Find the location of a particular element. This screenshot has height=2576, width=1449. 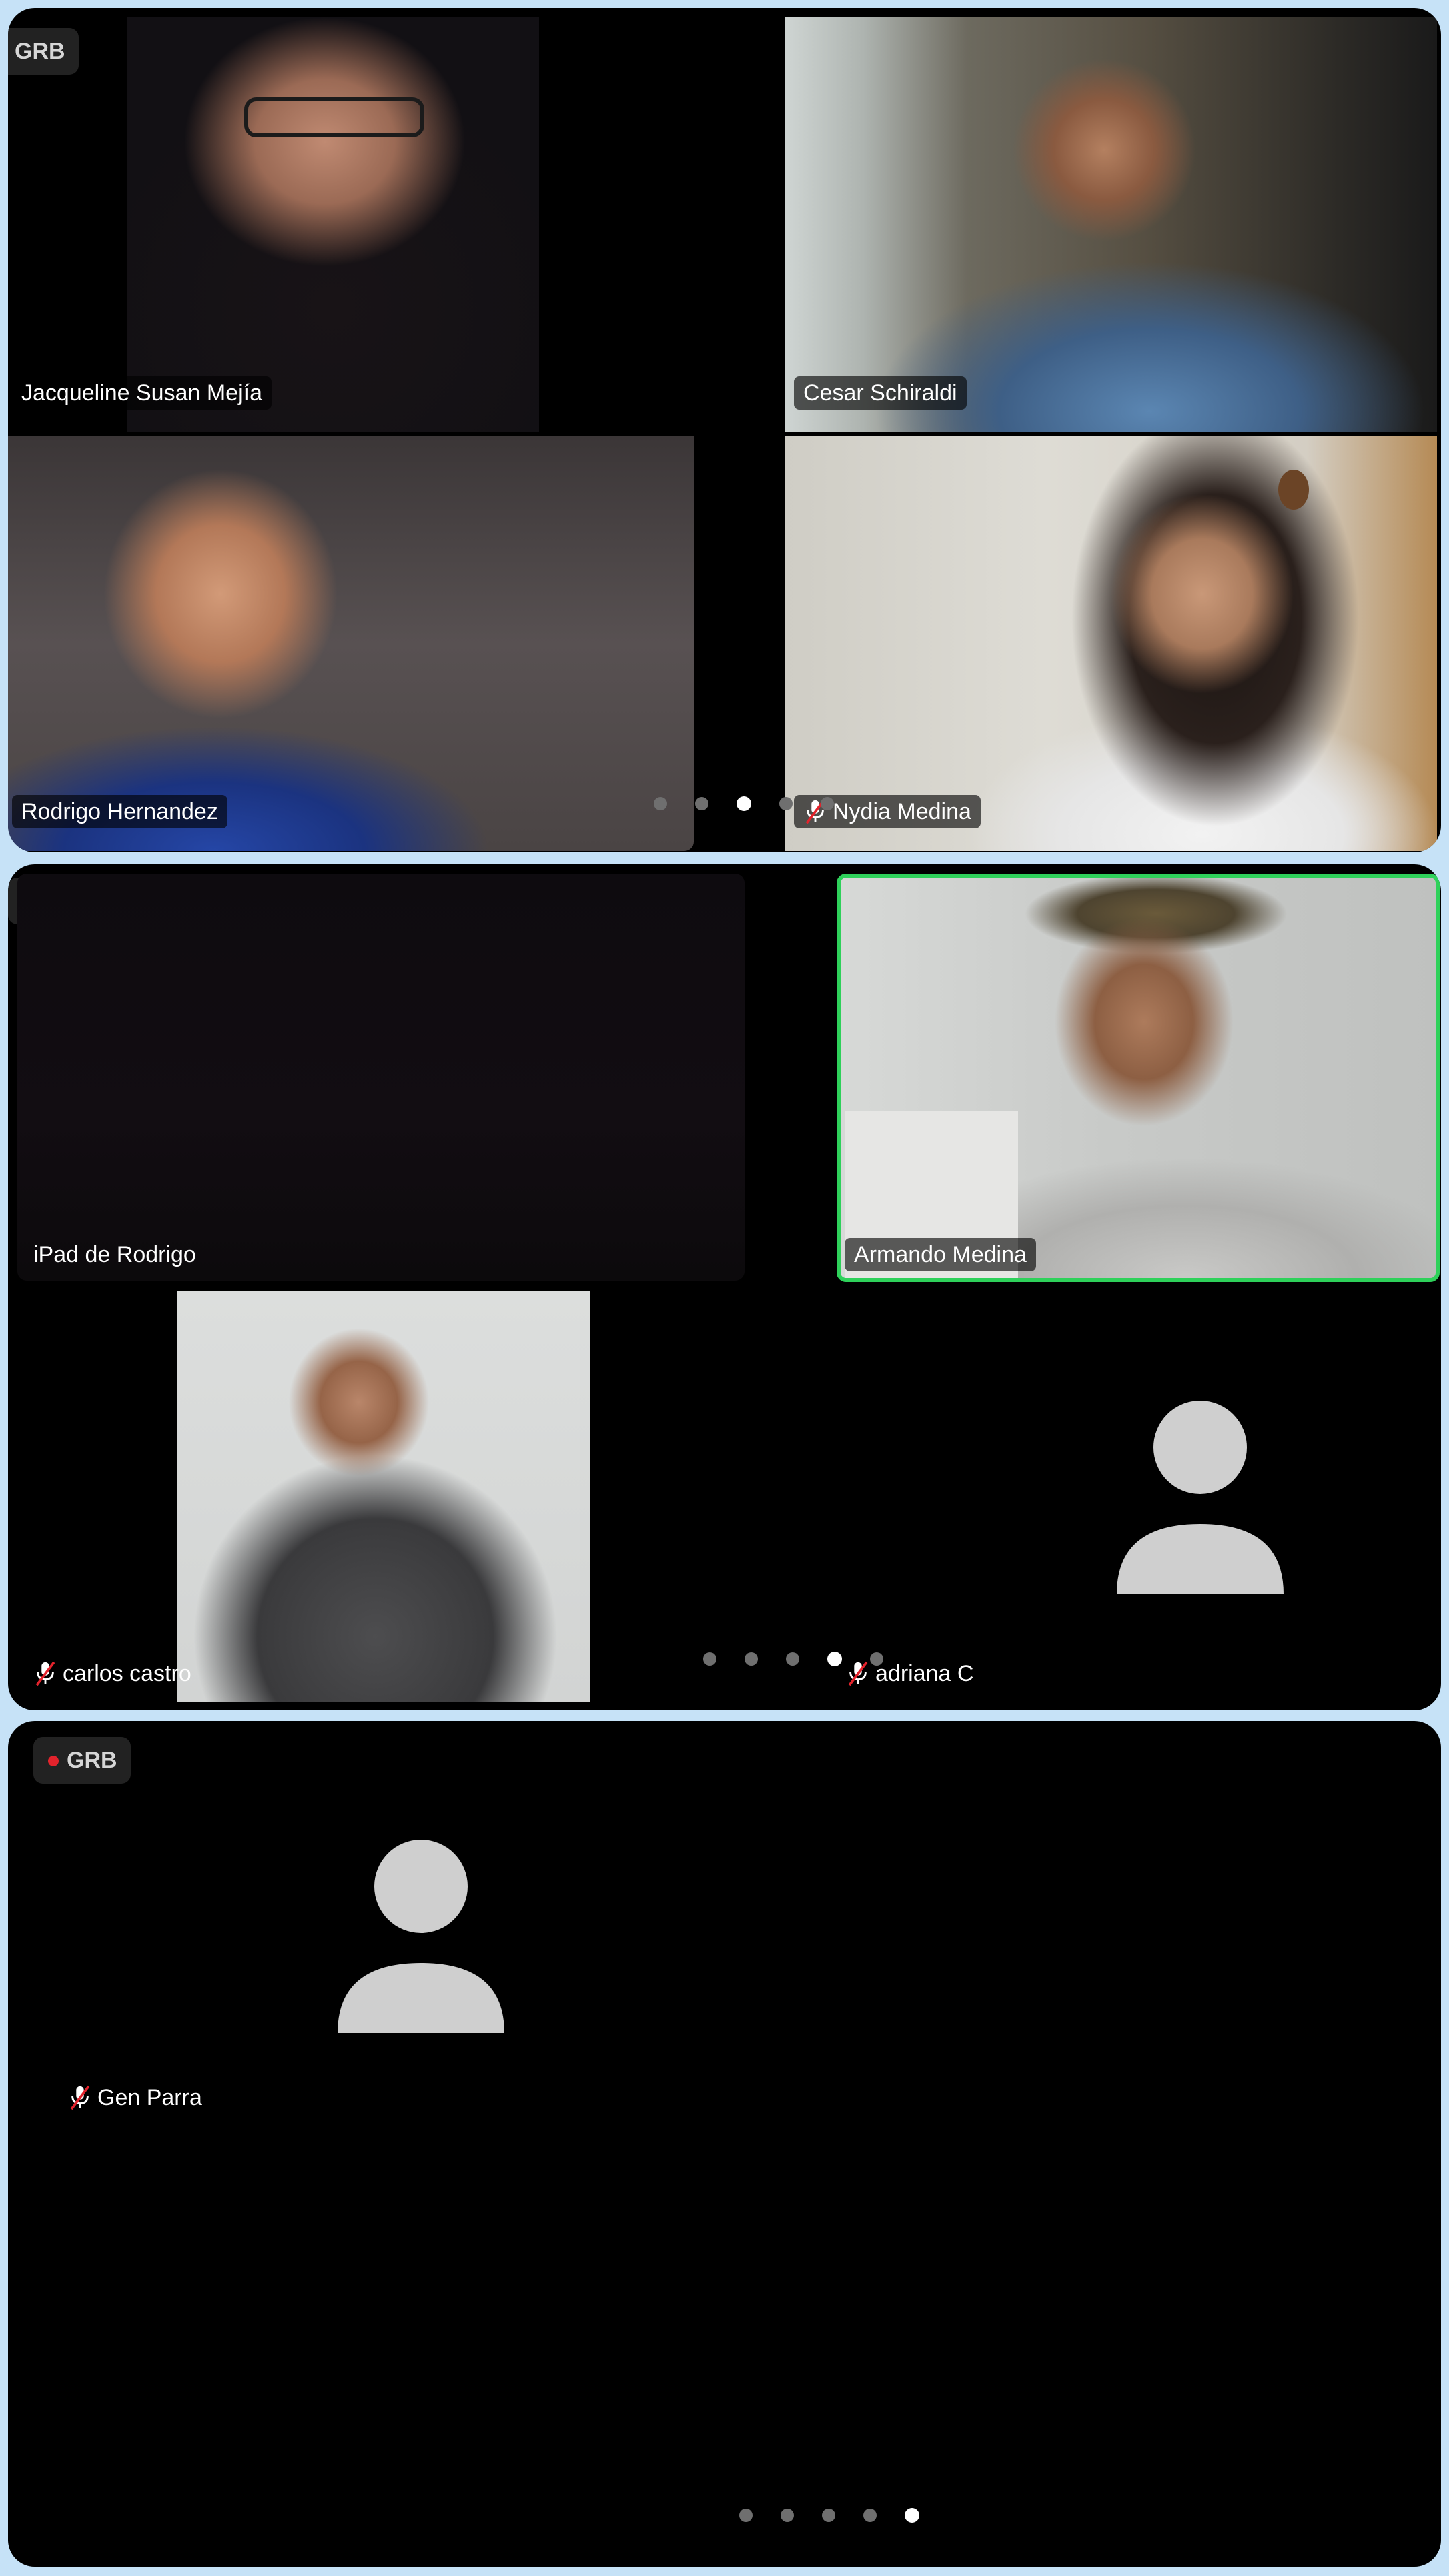

video-tile-ipad-rodrigo is located at coordinates (381, 1077).